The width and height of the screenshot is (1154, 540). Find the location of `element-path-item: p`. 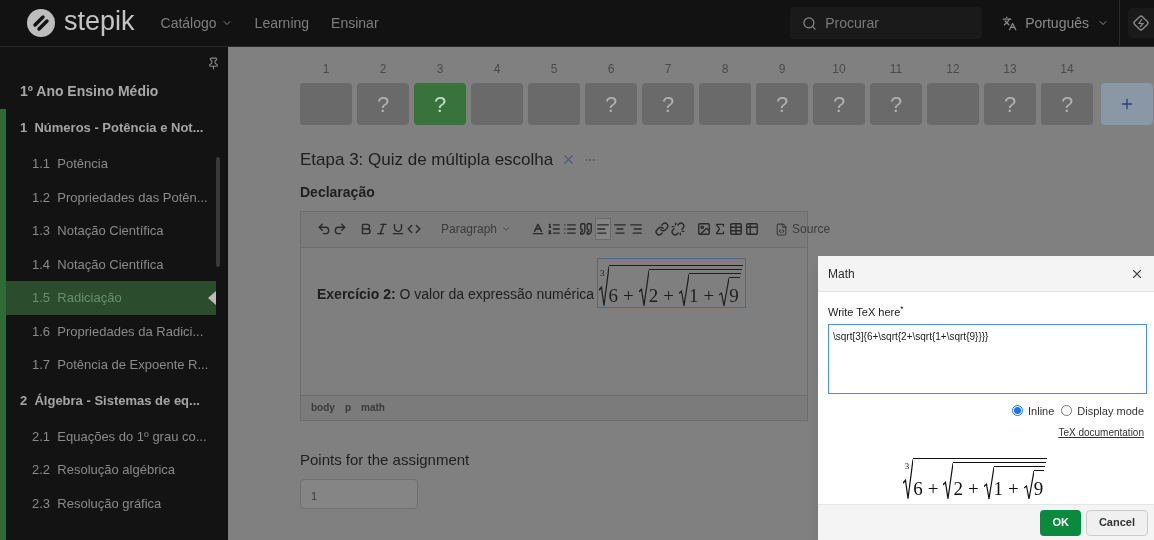

element-path-item: p is located at coordinates (347, 407).